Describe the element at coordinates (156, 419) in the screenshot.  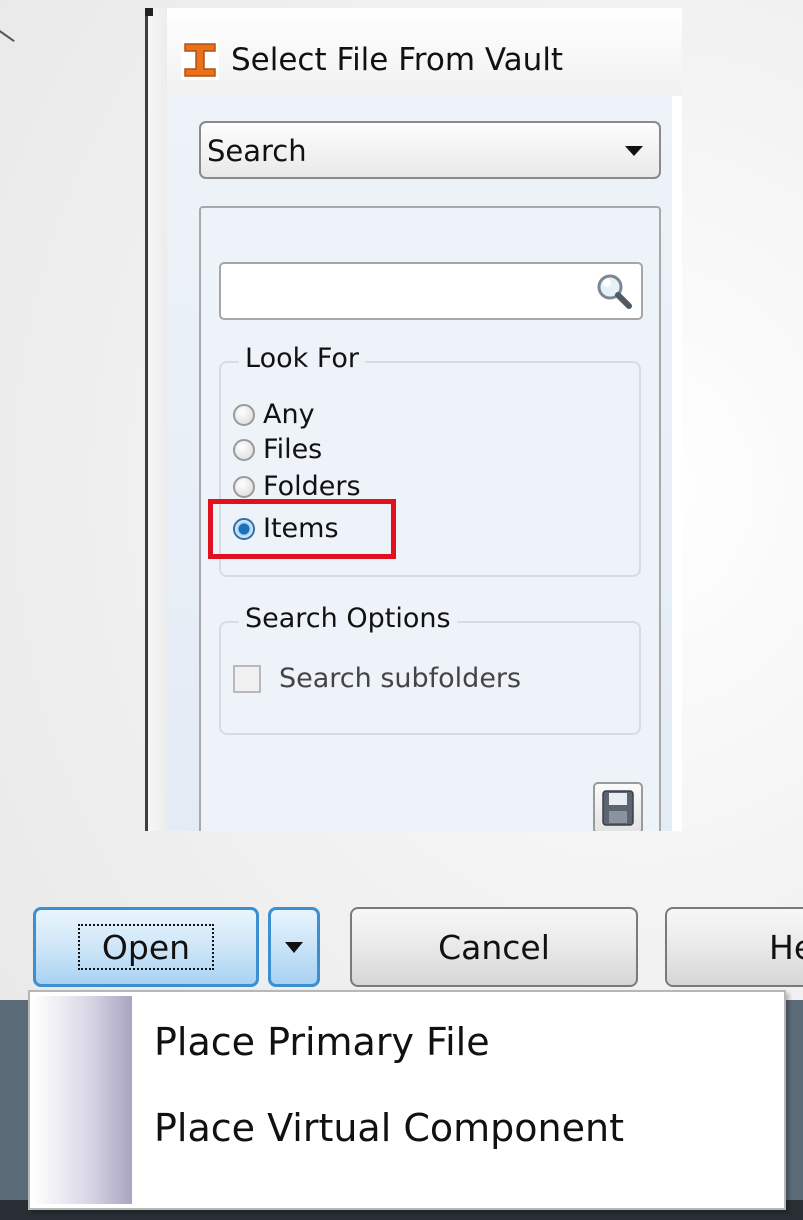
I see `dialog-left-frame` at that location.